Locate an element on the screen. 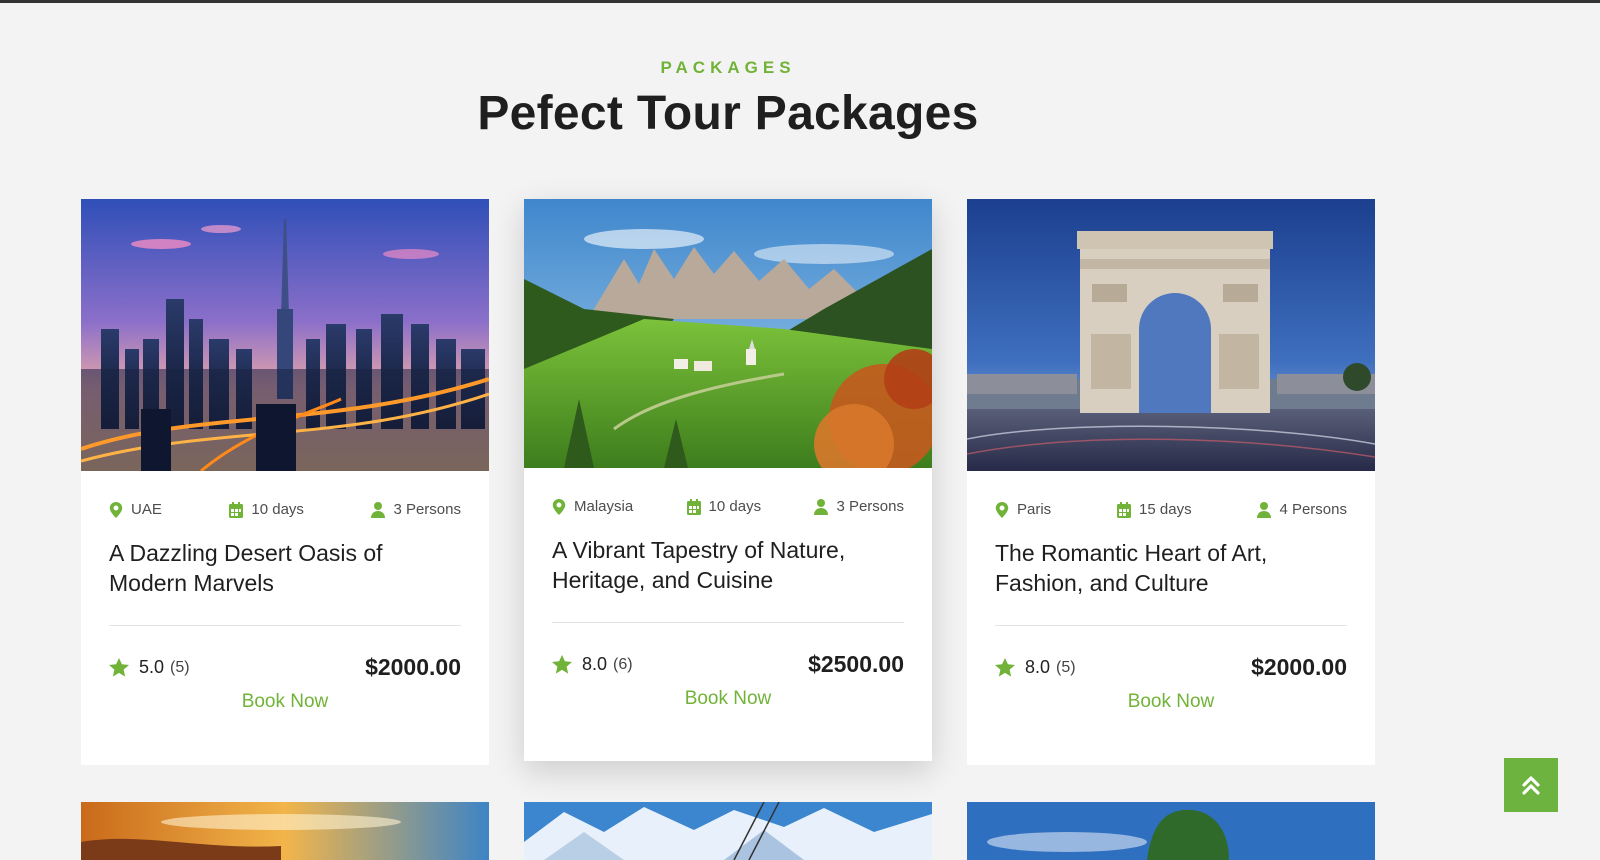 This screenshot has width=1600, height=860. package-title-line: Fashion, and Culture is located at coordinates (1102, 583).